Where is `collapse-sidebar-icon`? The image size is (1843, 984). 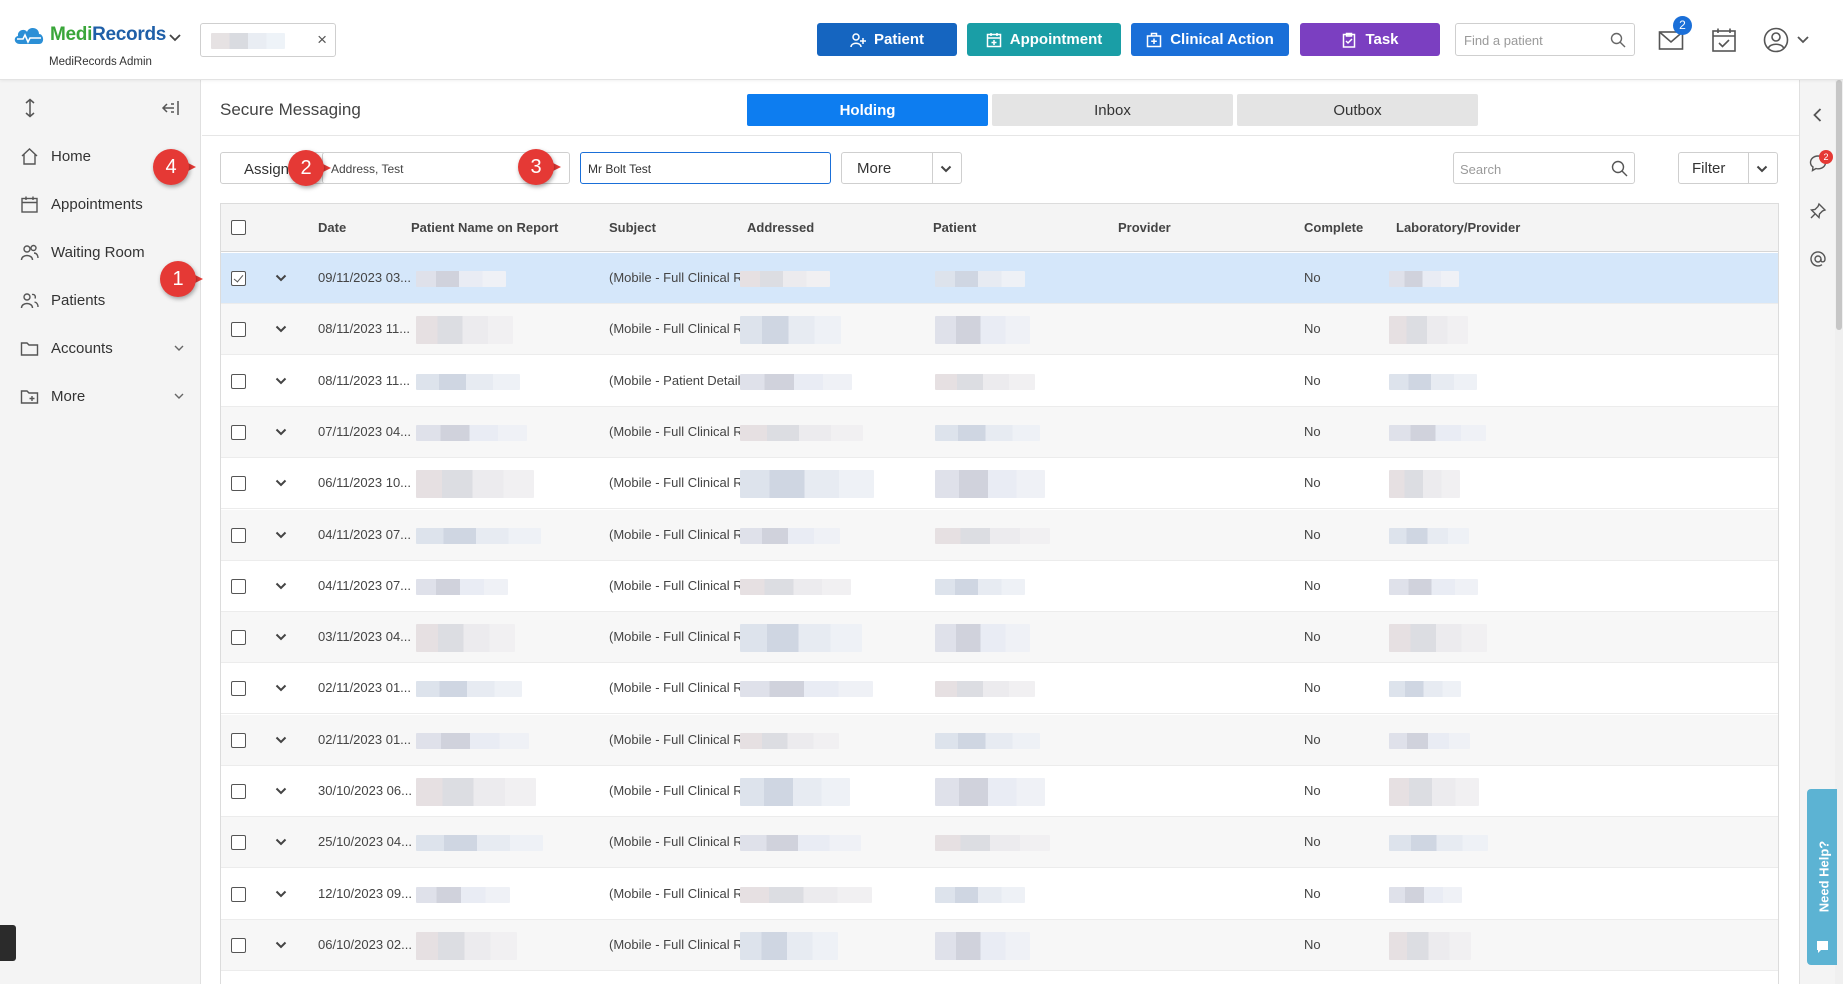 collapse-sidebar-icon is located at coordinates (170, 108).